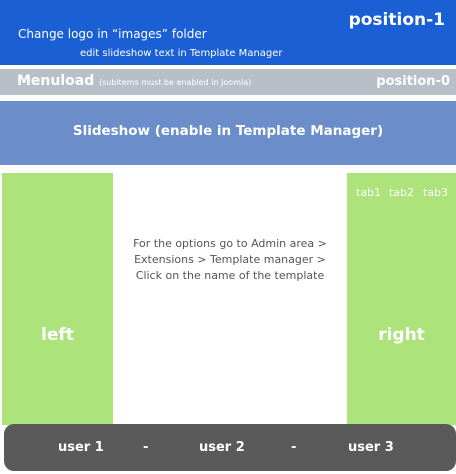 Image resolution: width=456 pixels, height=474 pixels. I want to click on slideshow-label: Slideshow (enable in Template Manager), so click(228, 131).